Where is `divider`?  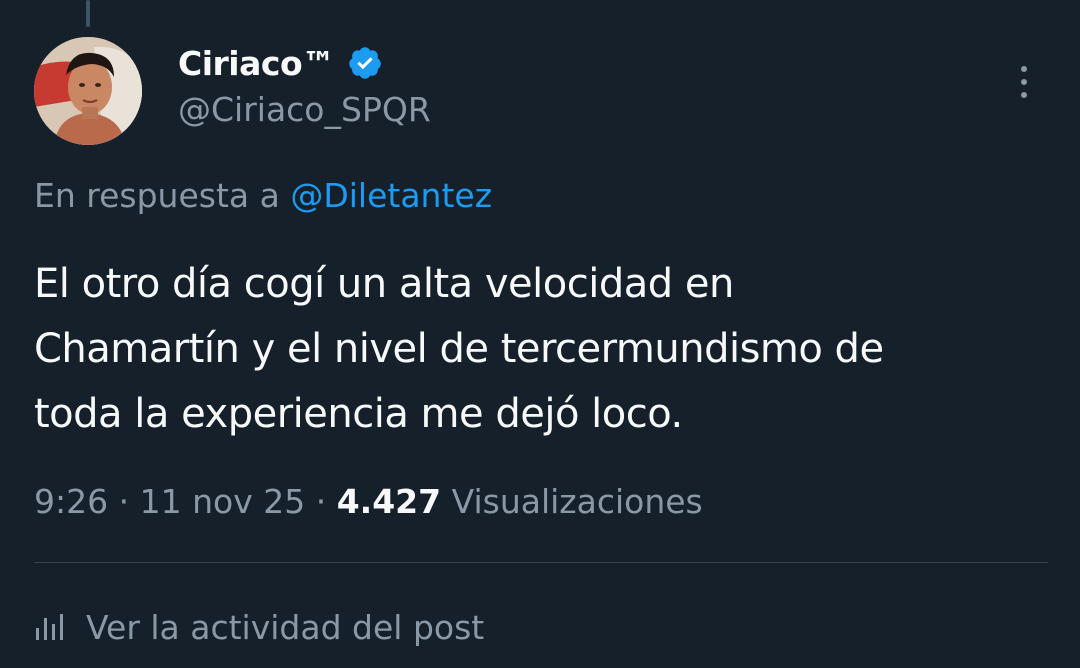
divider is located at coordinates (541, 562).